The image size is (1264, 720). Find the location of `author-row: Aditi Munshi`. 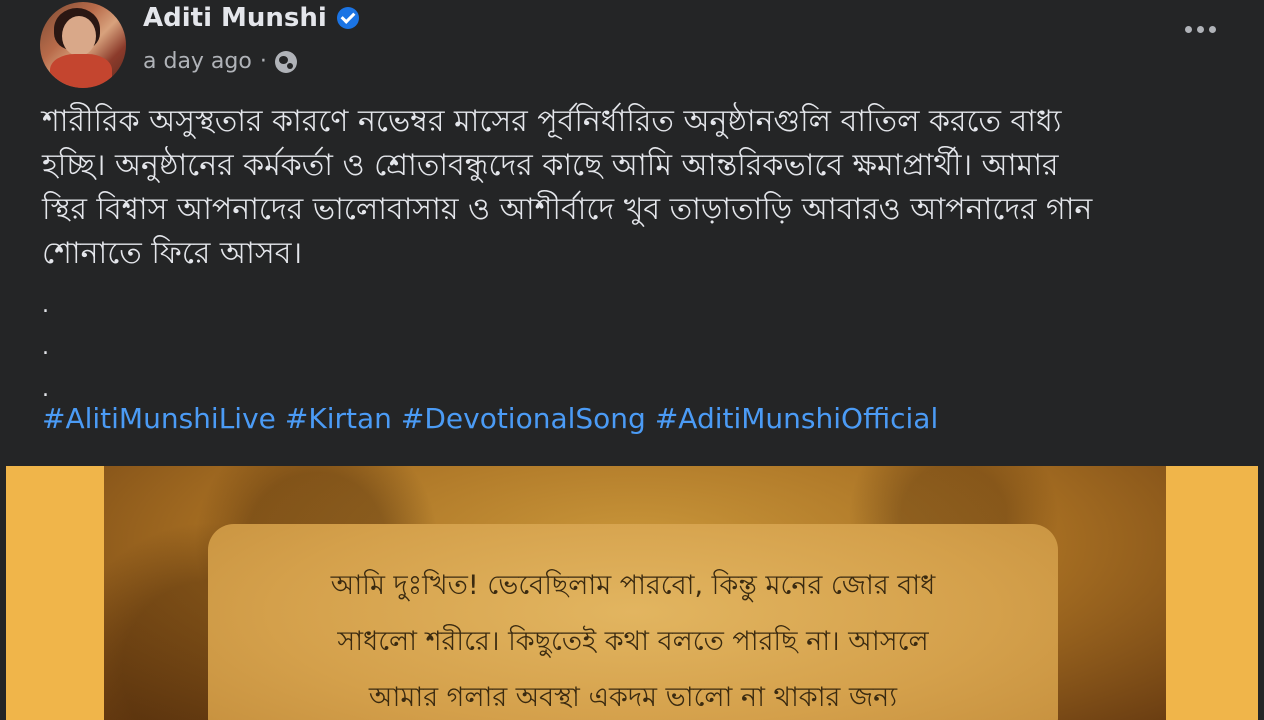

author-row: Aditi Munshi is located at coordinates (251, 18).